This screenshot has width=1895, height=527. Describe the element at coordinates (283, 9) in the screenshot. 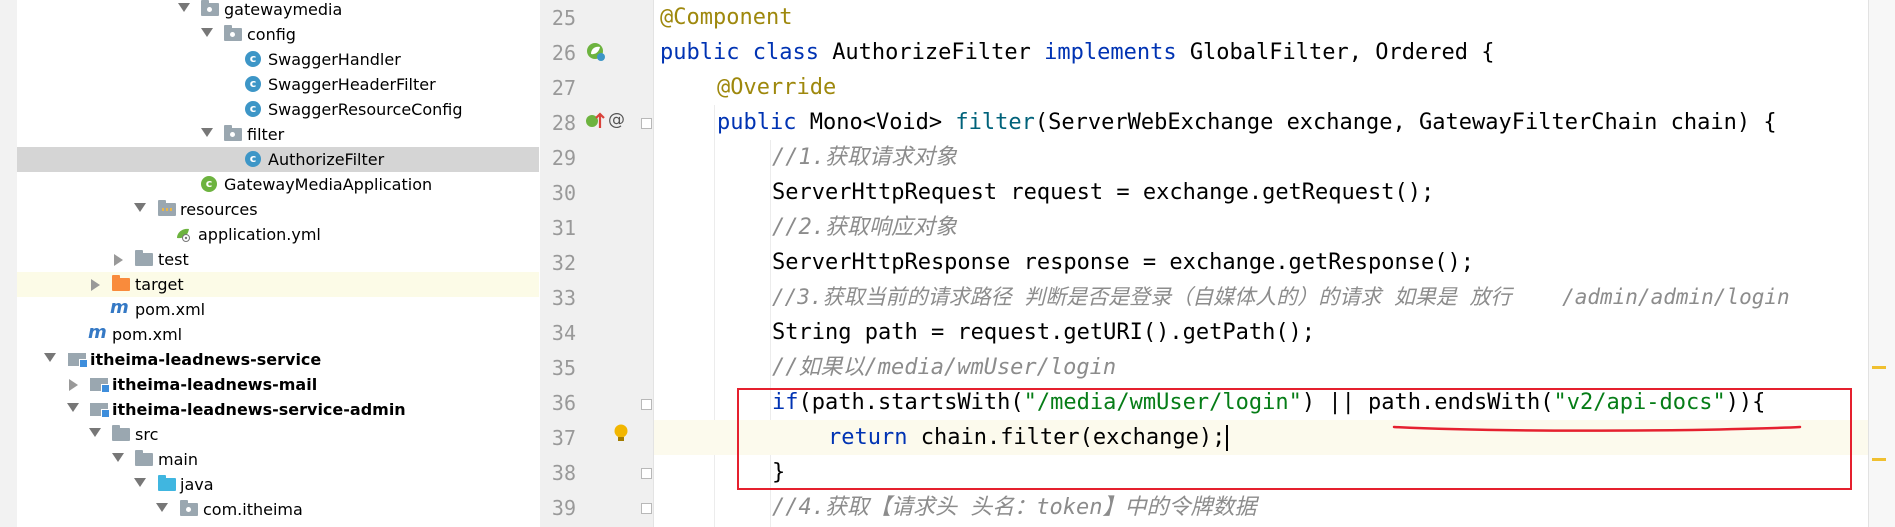

I see `tree-item-label: gatewaymedia` at that location.